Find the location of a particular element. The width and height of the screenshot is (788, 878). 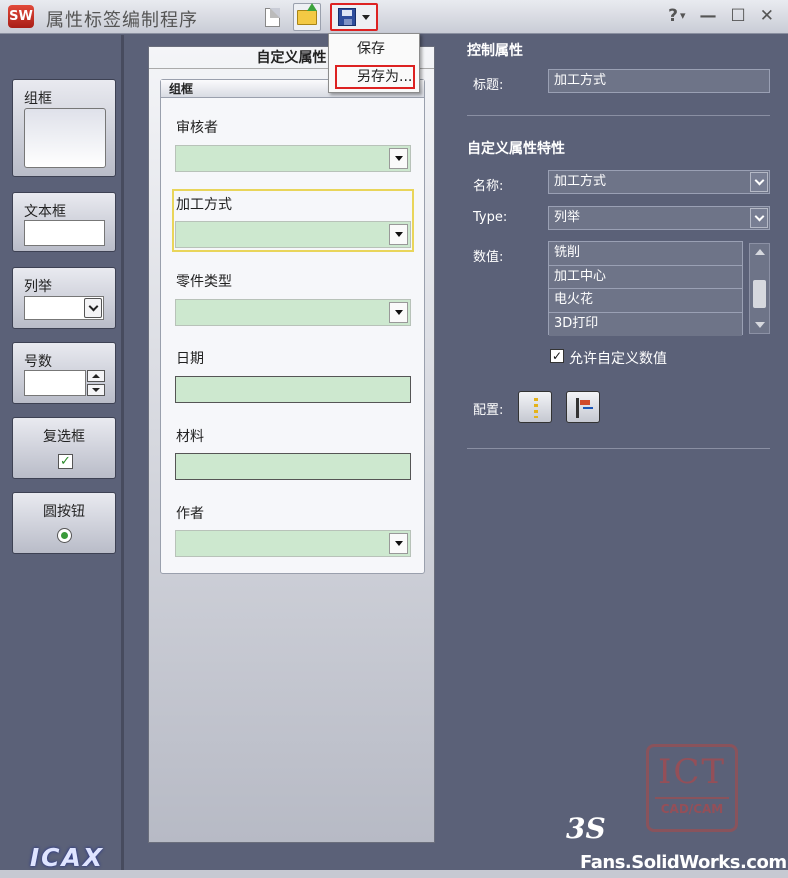

help-menu-chevron-icon: ▾ is located at coordinates (683, 17).